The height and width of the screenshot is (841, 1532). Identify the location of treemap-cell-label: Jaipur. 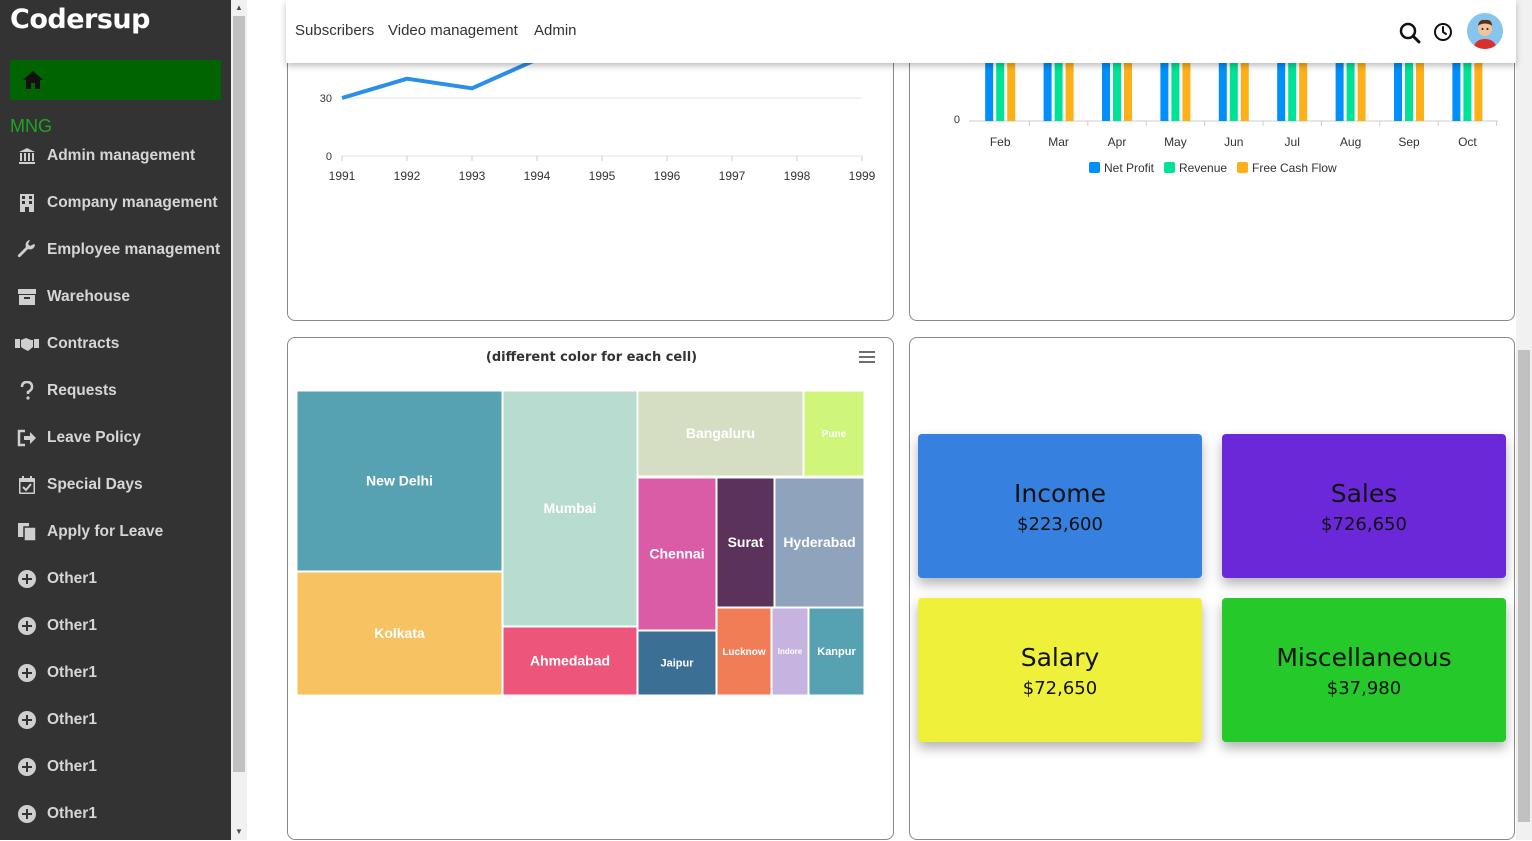
(677, 664).